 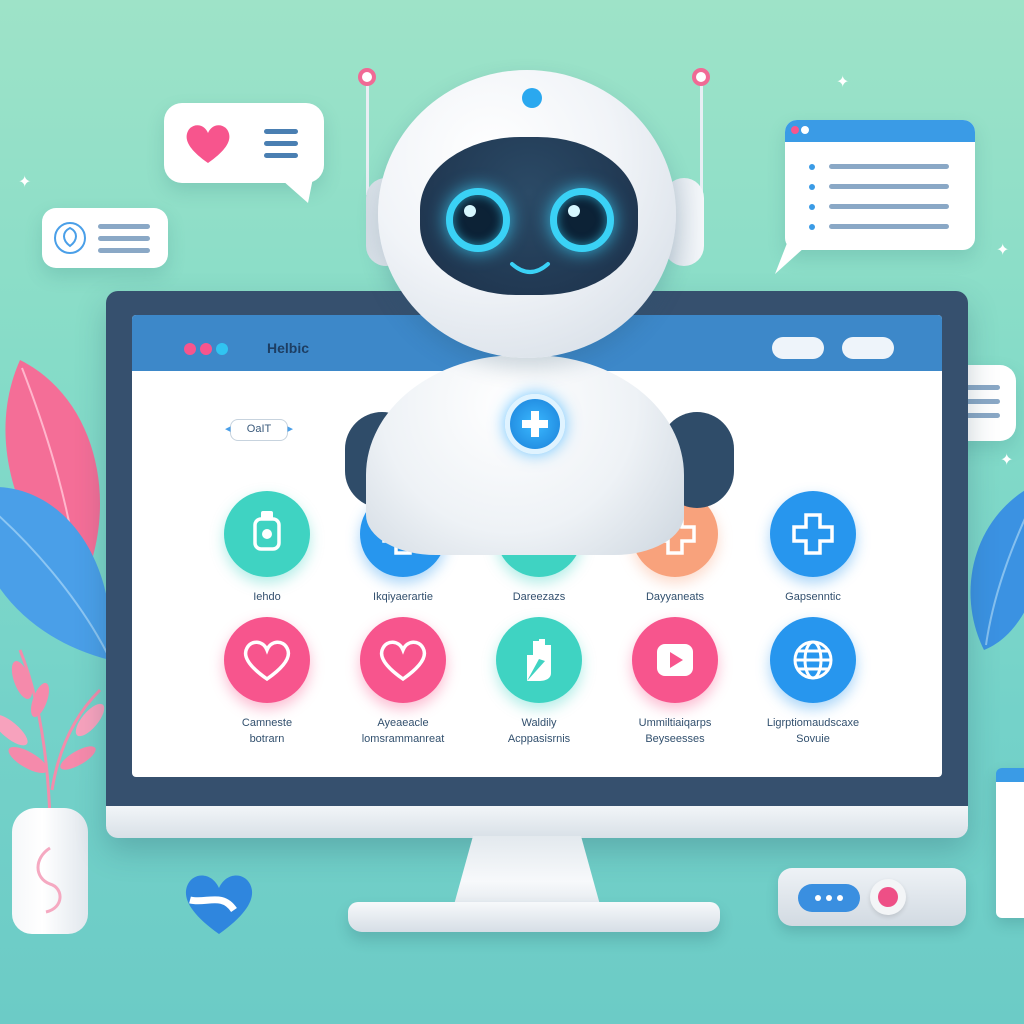 I want to click on service-tile: Camneste botrarn, so click(x=267, y=682).